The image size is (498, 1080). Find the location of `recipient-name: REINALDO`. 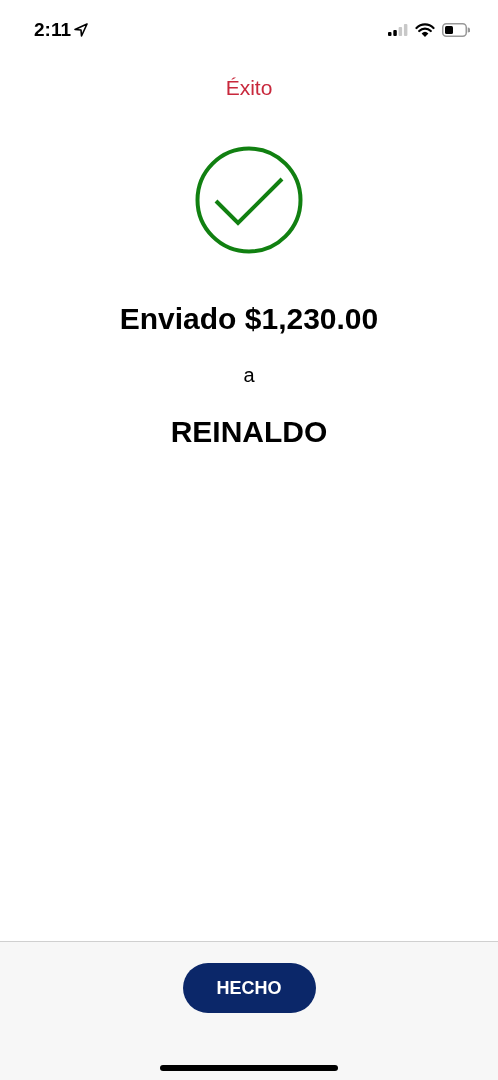

recipient-name: REINALDO is located at coordinates (249, 432).